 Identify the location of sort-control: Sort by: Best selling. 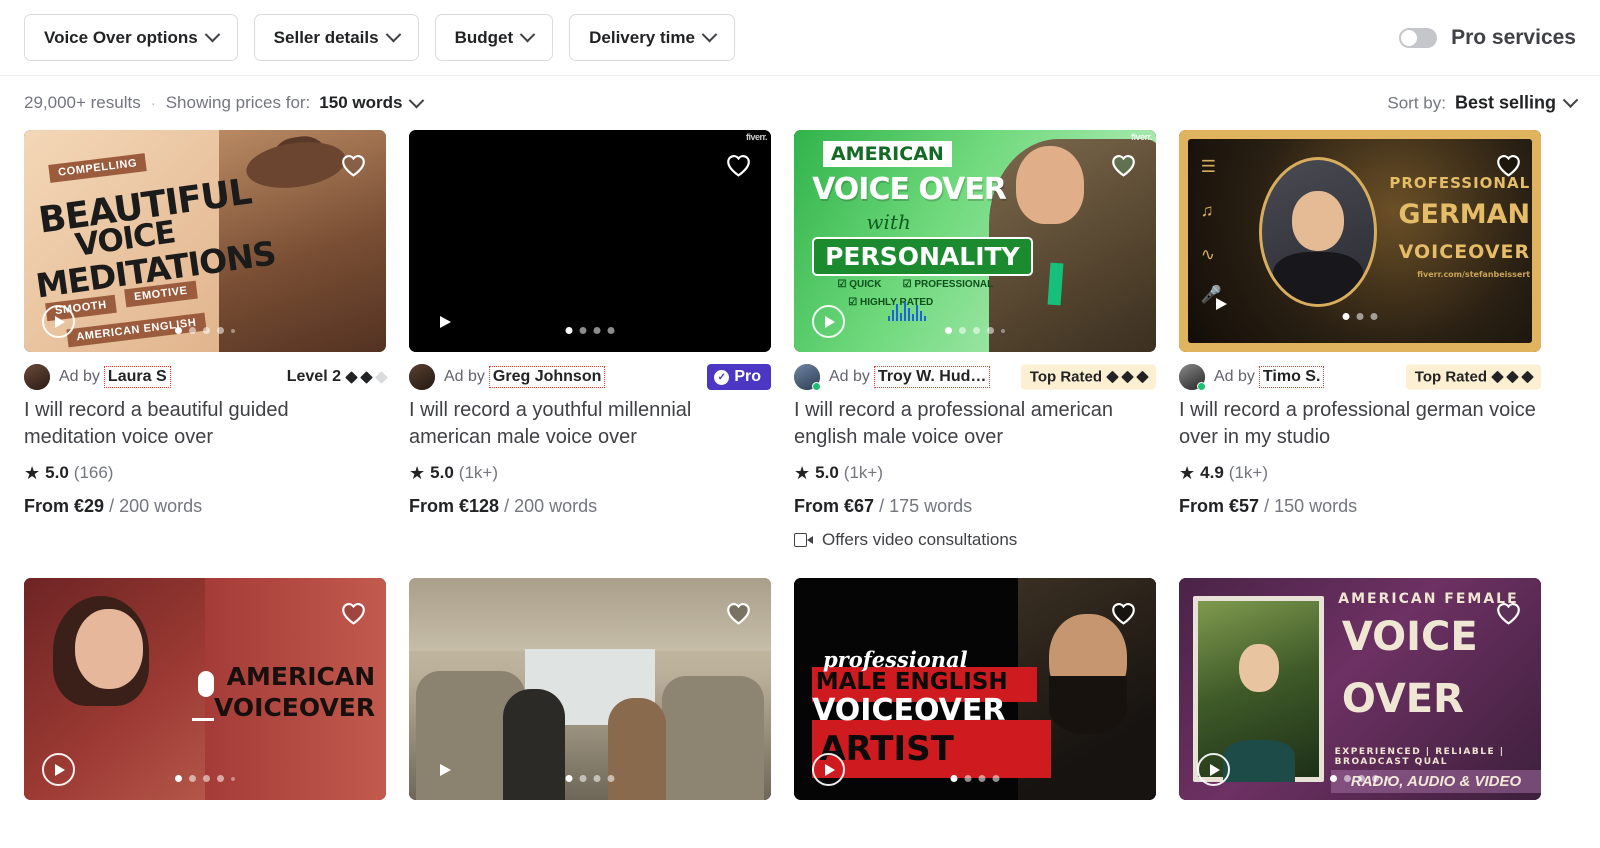
(1483, 103).